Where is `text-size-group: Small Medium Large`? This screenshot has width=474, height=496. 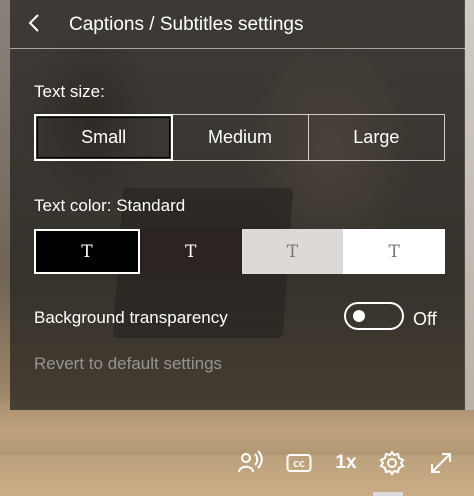 text-size-group: Small Medium Large is located at coordinates (239, 137).